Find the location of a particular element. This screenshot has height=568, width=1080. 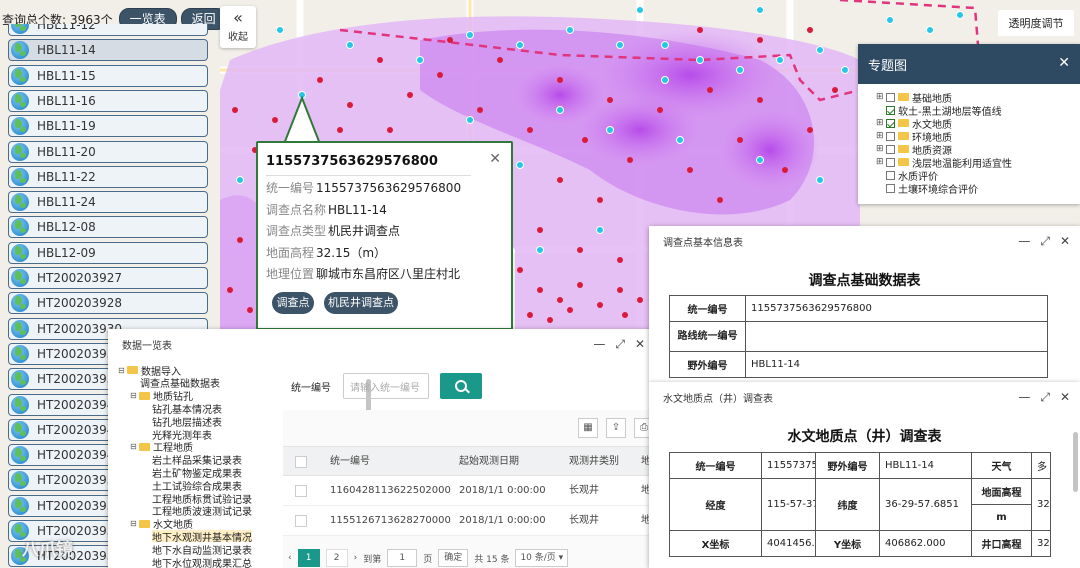

tree-node: ⊟ 工程地质 is located at coordinates (161, 447).